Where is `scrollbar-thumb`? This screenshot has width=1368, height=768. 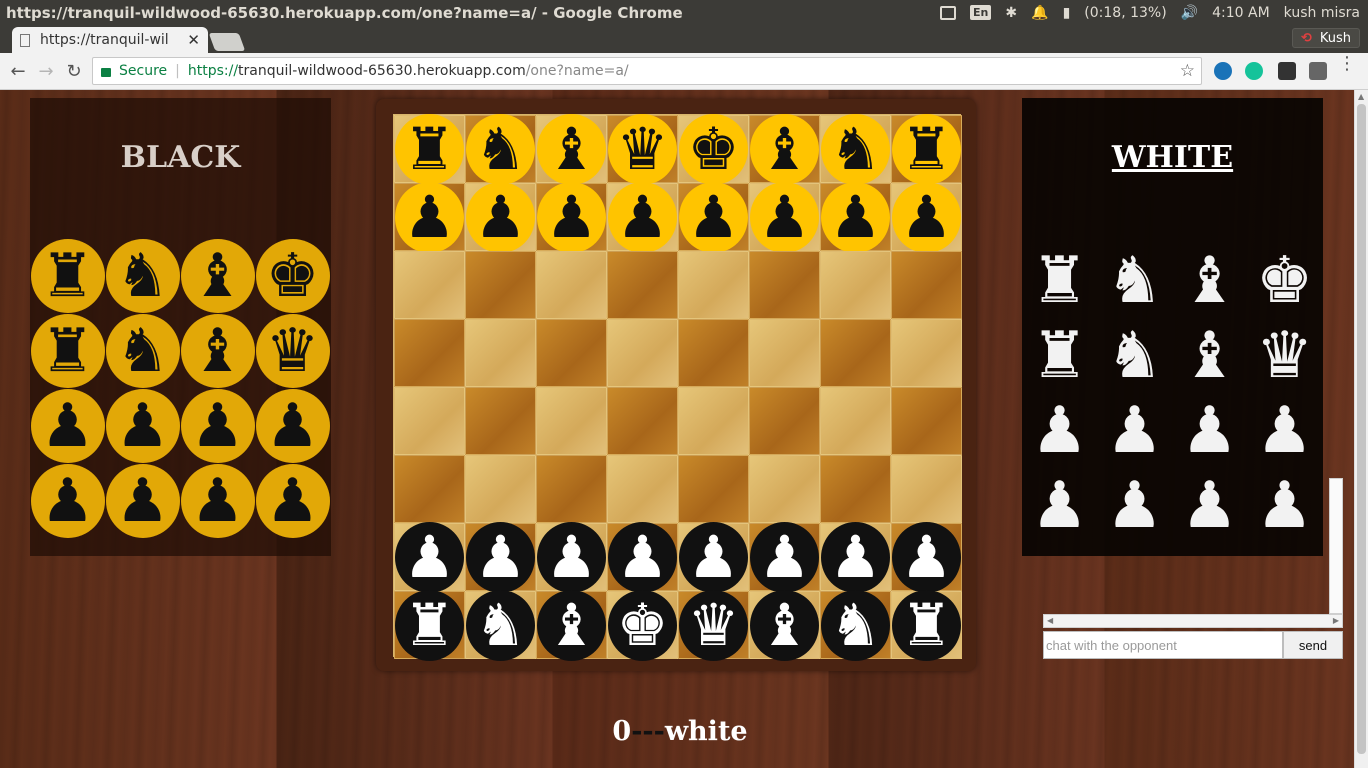 scrollbar-thumb is located at coordinates (1361, 429).